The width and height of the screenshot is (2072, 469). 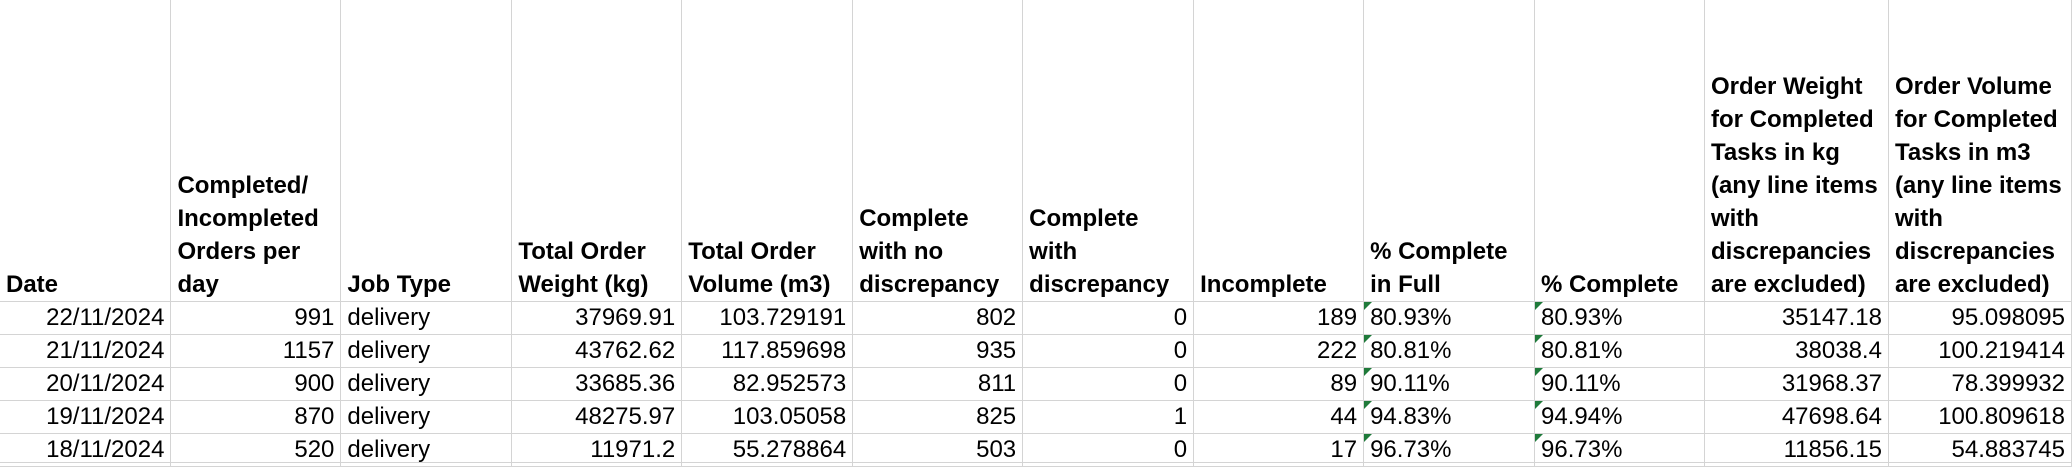 What do you see at coordinates (1279, 151) in the screenshot?
I see `header-incomplete: Incomplete` at bounding box center [1279, 151].